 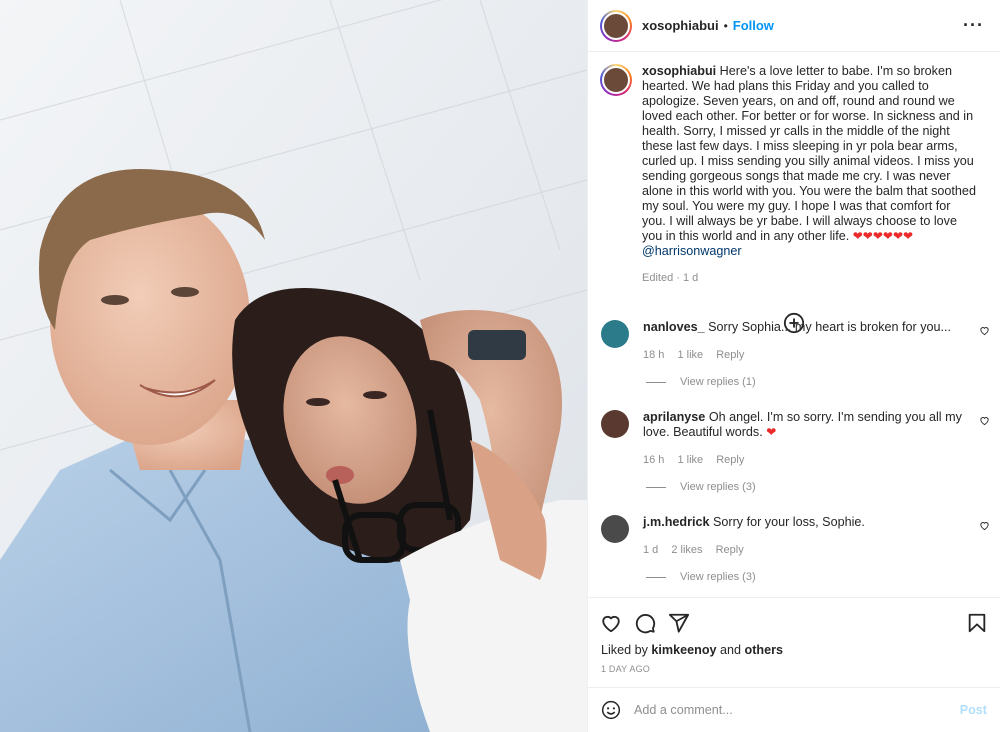 I want to click on comment-icon, so click(x=645, y=623).